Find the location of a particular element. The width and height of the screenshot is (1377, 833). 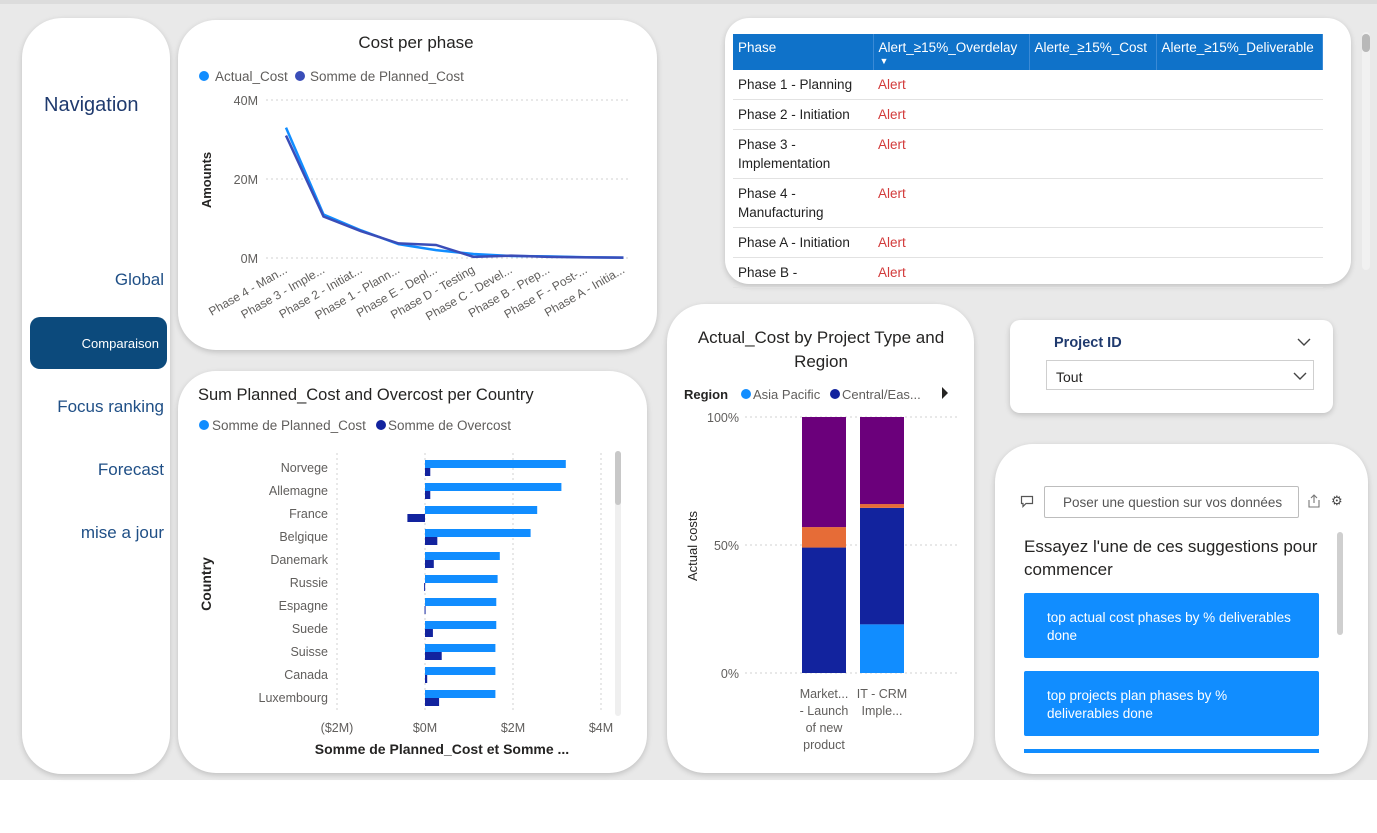

segment-asia-pacific is located at coordinates (882, 648).